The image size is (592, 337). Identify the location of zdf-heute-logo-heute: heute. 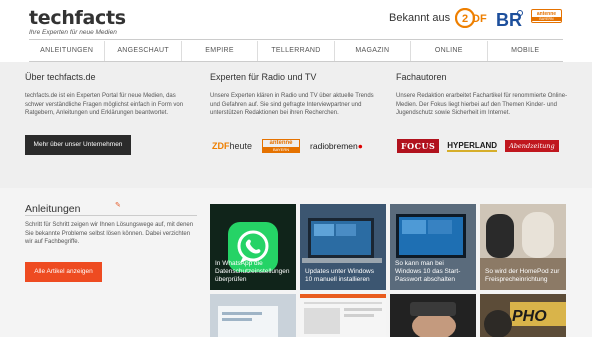
(241, 146).